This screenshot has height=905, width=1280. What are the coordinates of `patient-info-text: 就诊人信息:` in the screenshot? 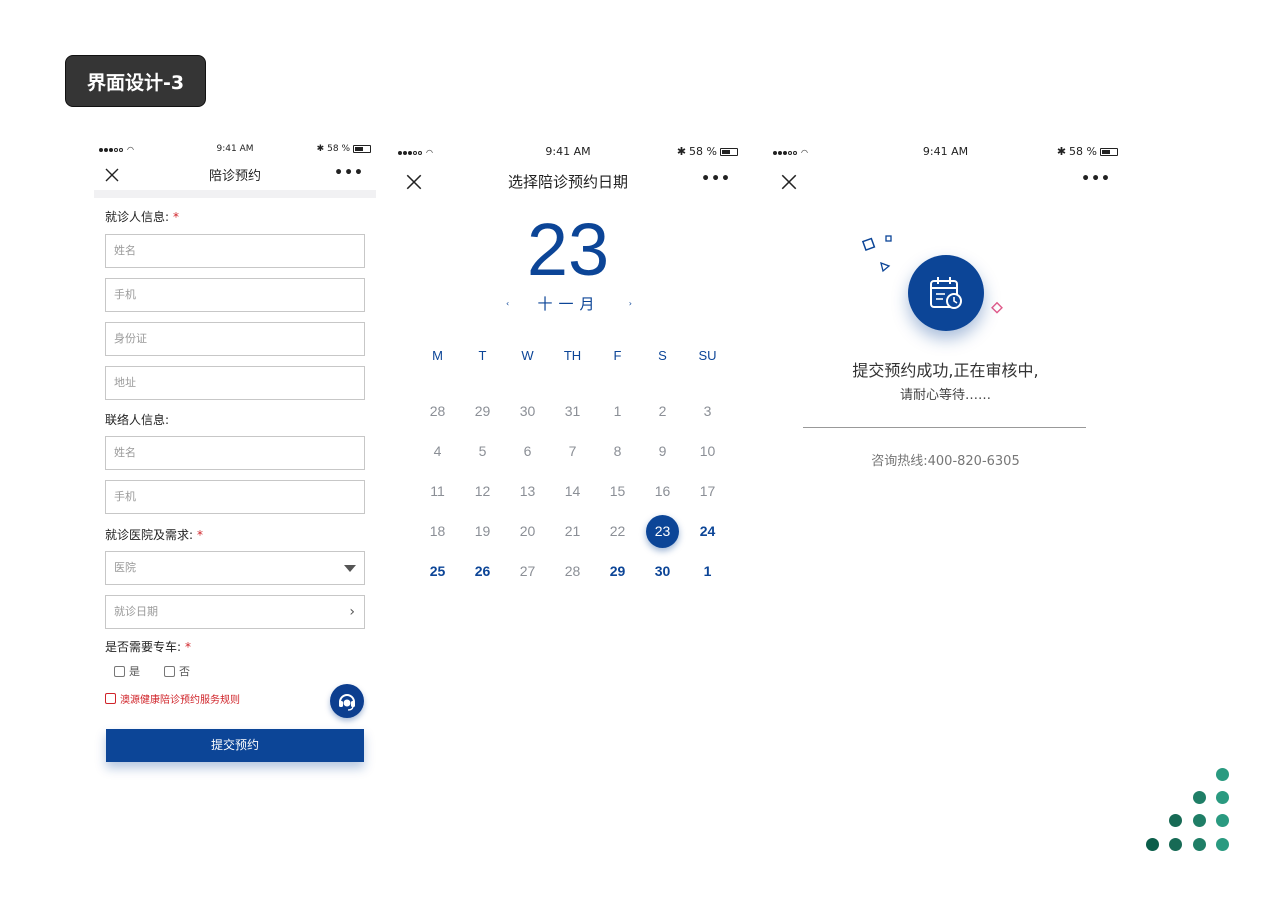 It's located at (137, 217).